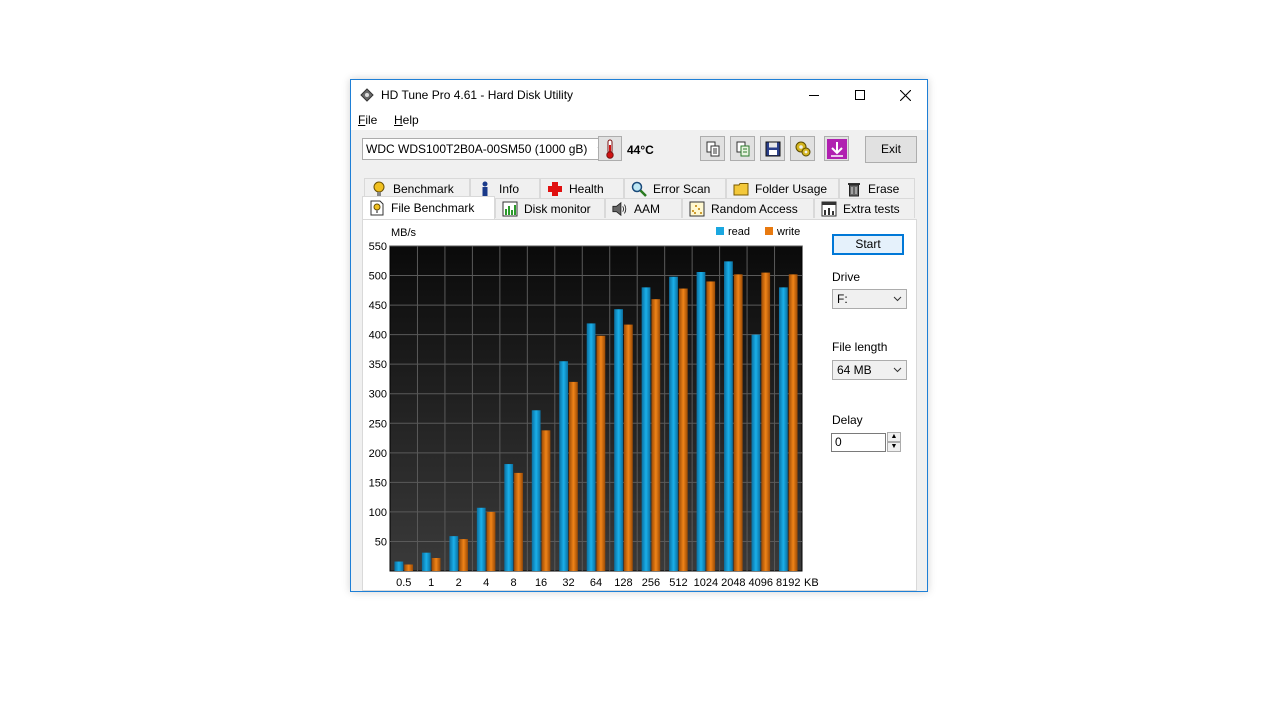 The height and width of the screenshot is (720, 1280). Describe the element at coordinates (378, 395) in the screenshot. I see `y-tick-label: 300` at that location.